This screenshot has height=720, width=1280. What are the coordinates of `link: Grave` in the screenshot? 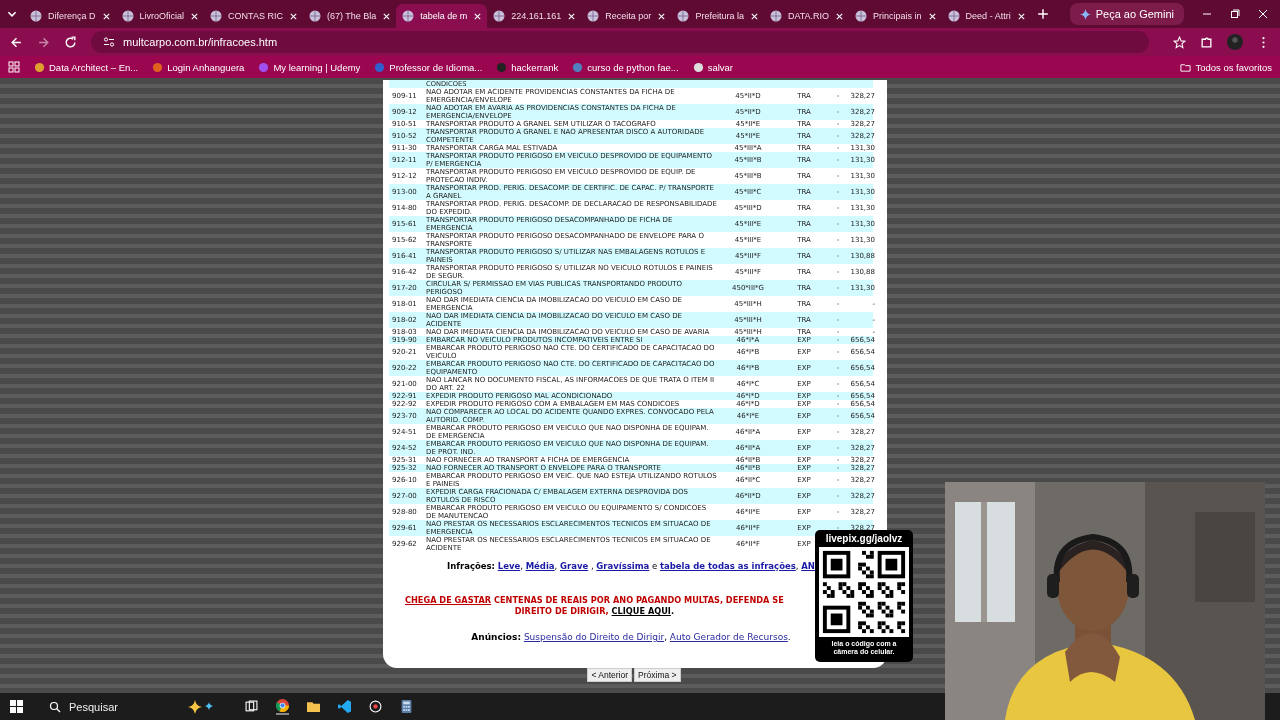 It's located at (574, 566).